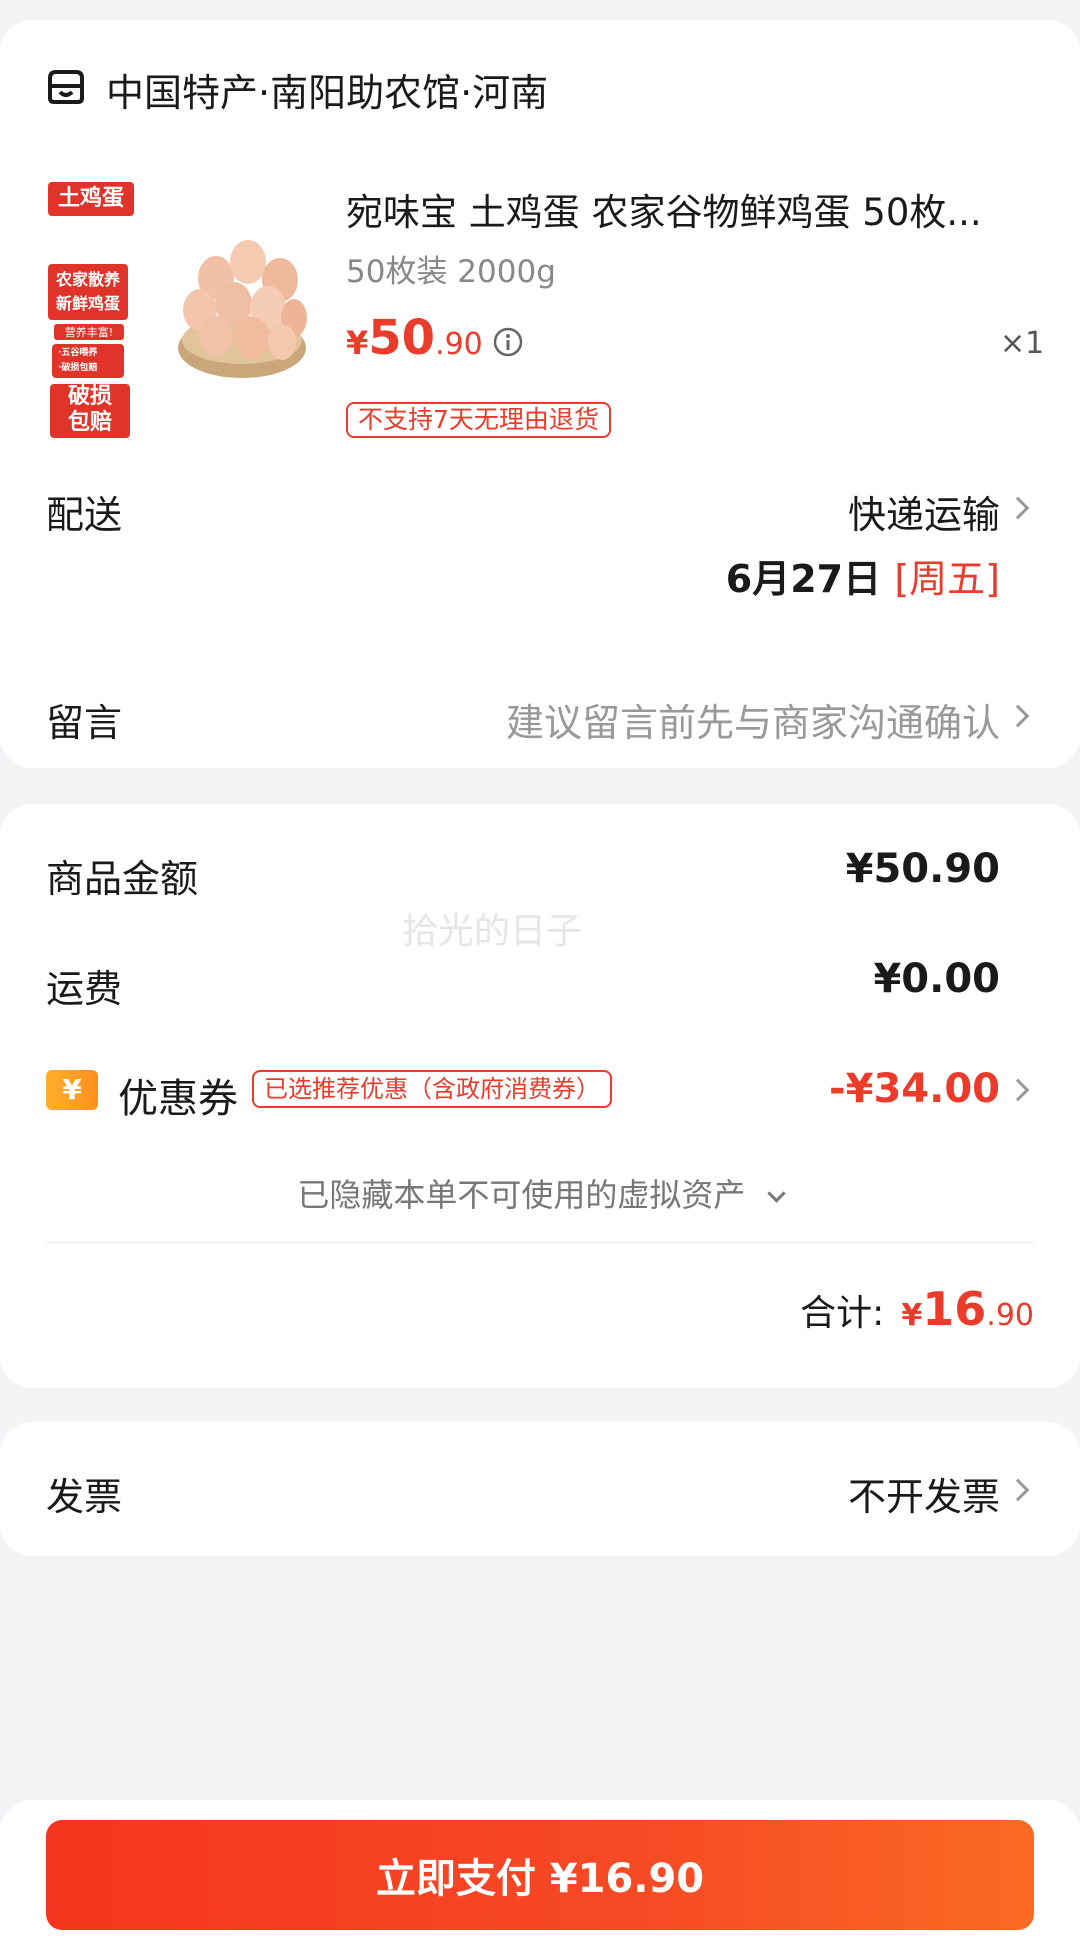 This screenshot has height=1946, width=1080. I want to click on eggs-basket-illustration, so click(242, 303).